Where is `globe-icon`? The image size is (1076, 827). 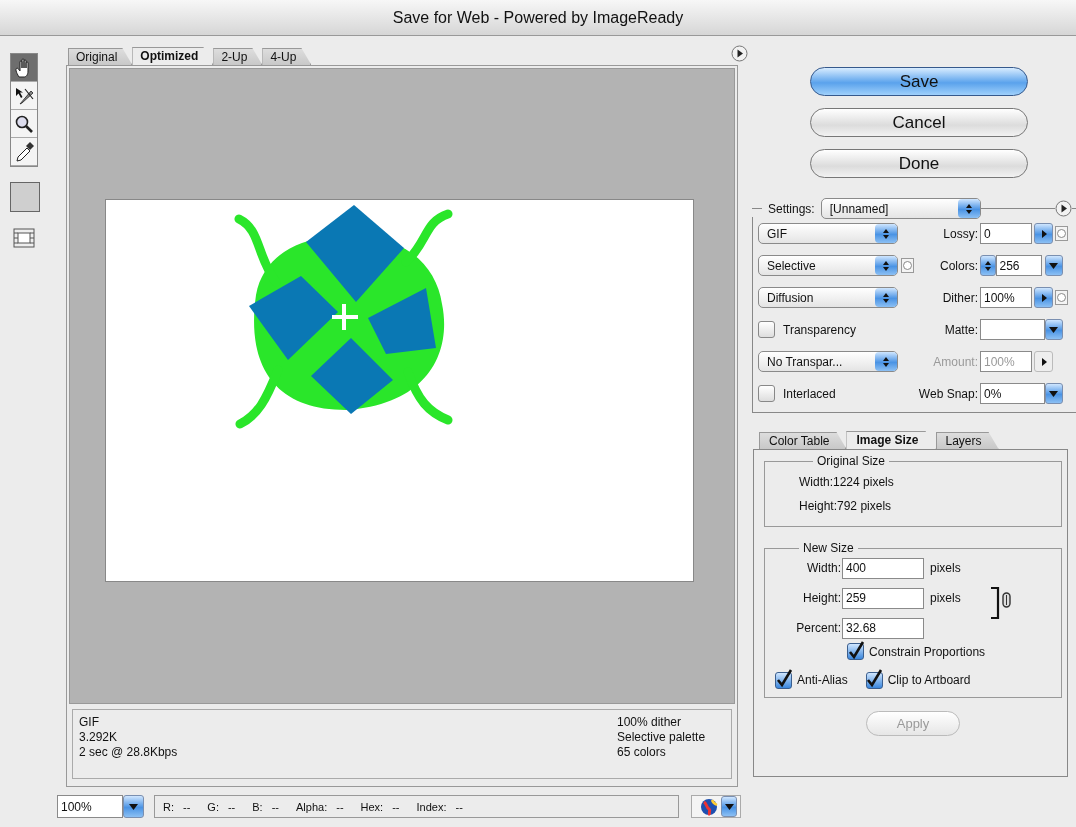
globe-icon is located at coordinates (709, 806).